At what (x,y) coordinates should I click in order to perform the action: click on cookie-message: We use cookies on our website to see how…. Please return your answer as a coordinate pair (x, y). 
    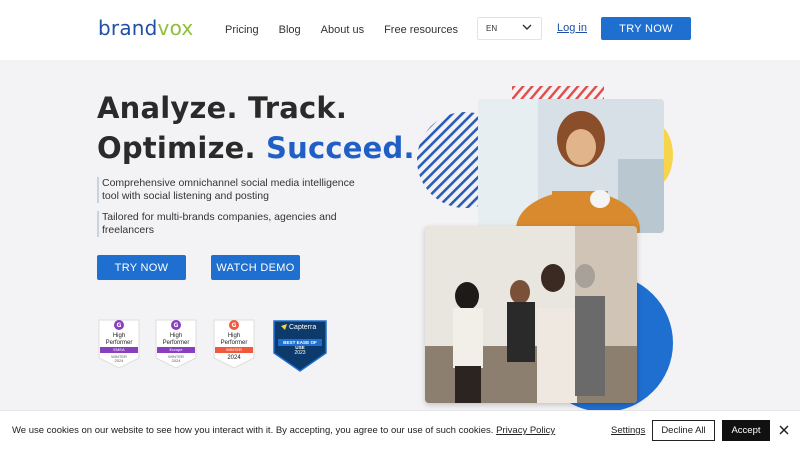
    Looking at the image, I should click on (283, 430).